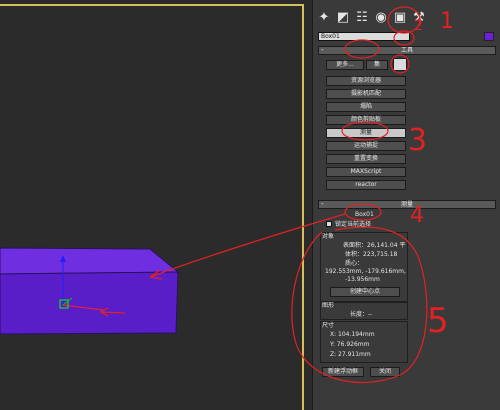  What do you see at coordinates (361, 314) in the screenshot?
I see `length-value: 长度：--` at bounding box center [361, 314].